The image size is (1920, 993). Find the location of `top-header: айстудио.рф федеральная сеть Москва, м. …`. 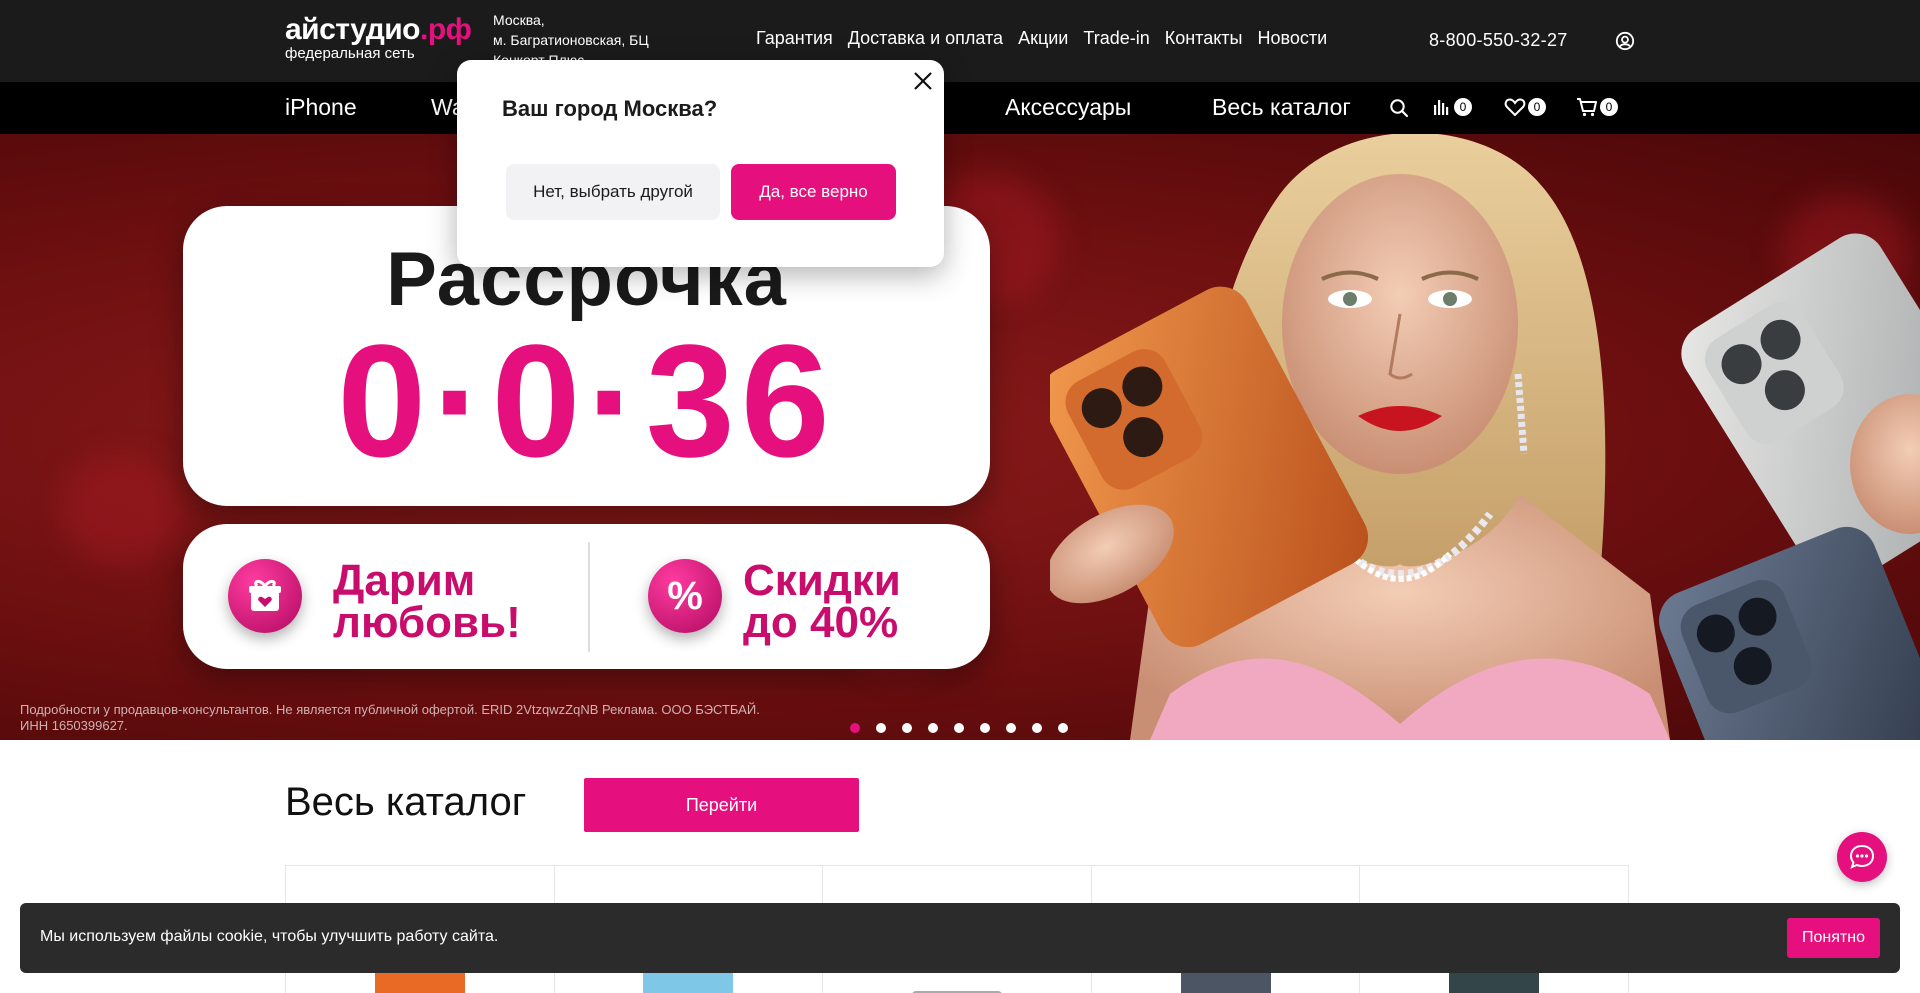

top-header: айстудио.рф федеральная сеть Москва, м. … is located at coordinates (960, 41).